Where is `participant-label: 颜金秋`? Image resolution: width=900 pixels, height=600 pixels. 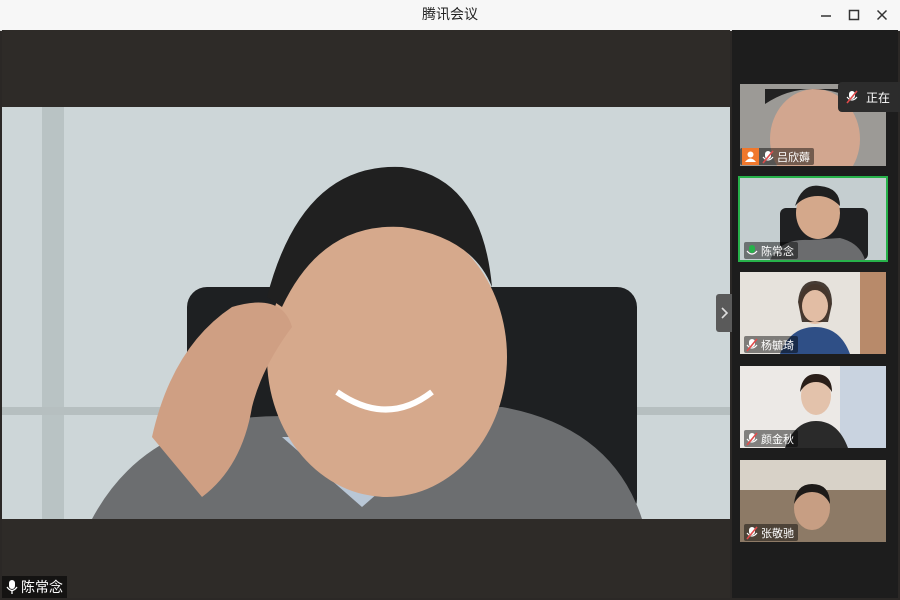 participant-label: 颜金秋 is located at coordinates (771, 438).